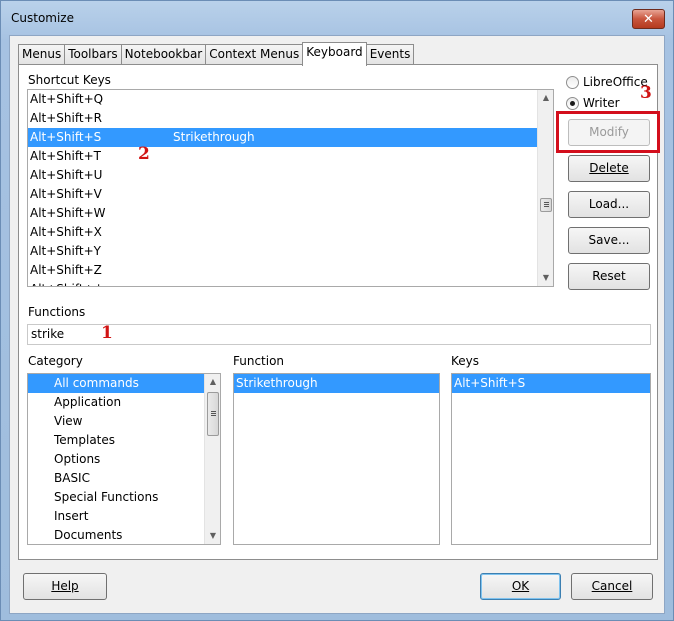 The image size is (674, 621). I want to click on shortcut-command: Strikethrough, so click(214, 137).